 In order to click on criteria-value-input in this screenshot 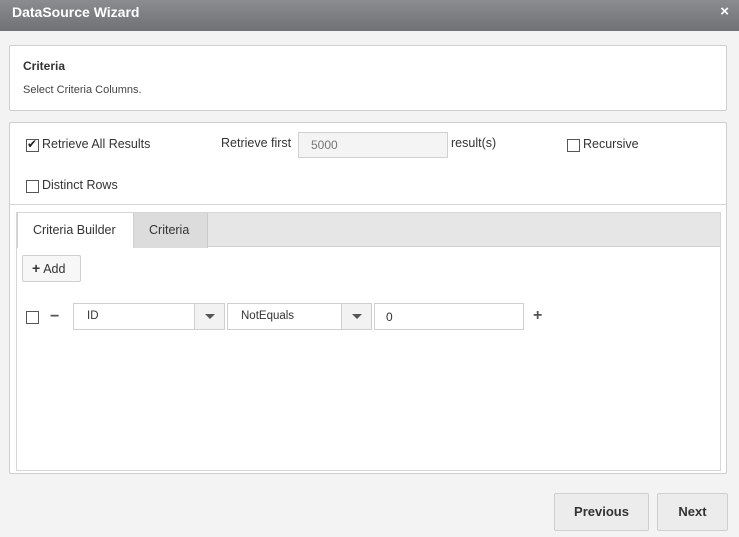, I will do `click(449, 316)`.